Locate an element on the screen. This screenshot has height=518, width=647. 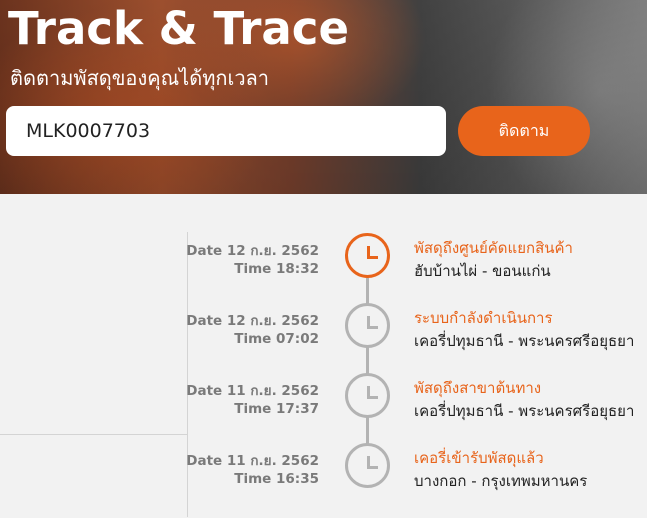
entry-time: Time 16:35 is located at coordinates (276, 479).